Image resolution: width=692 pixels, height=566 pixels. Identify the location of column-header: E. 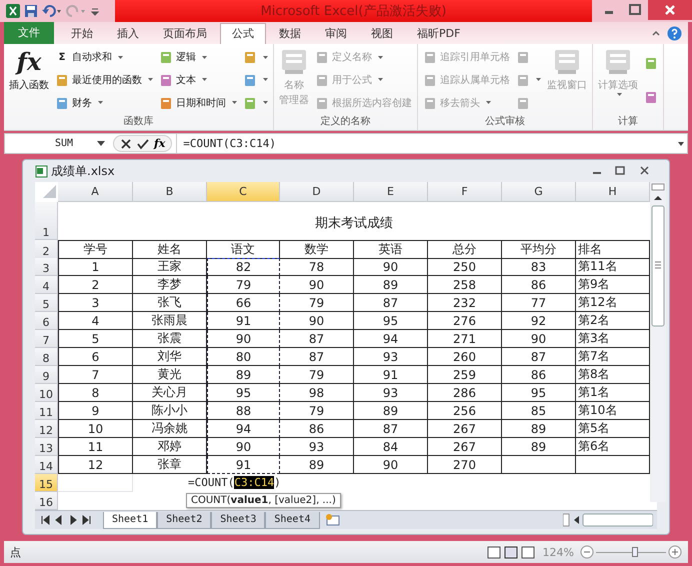
(391, 192).